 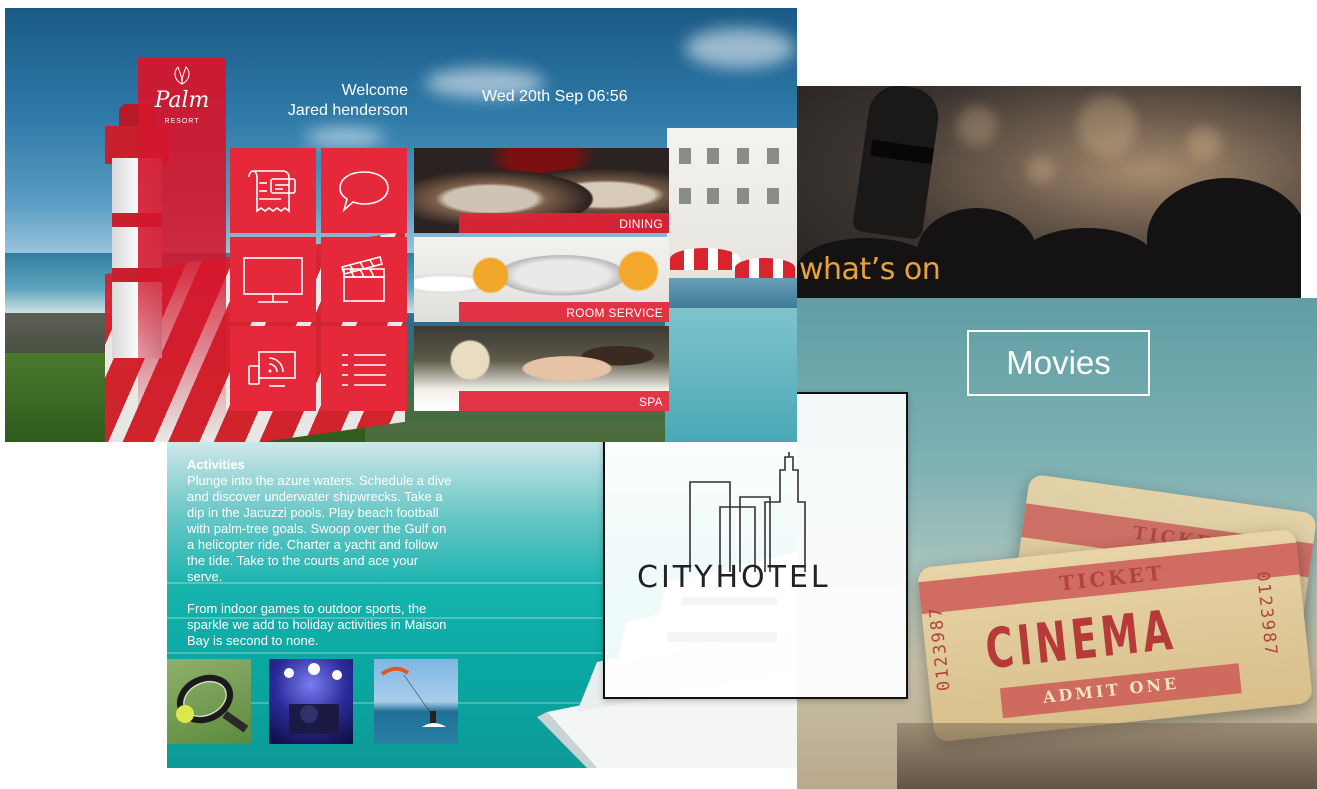 What do you see at coordinates (747, 512) in the screenshot?
I see `city-skyline-icon` at bounding box center [747, 512].